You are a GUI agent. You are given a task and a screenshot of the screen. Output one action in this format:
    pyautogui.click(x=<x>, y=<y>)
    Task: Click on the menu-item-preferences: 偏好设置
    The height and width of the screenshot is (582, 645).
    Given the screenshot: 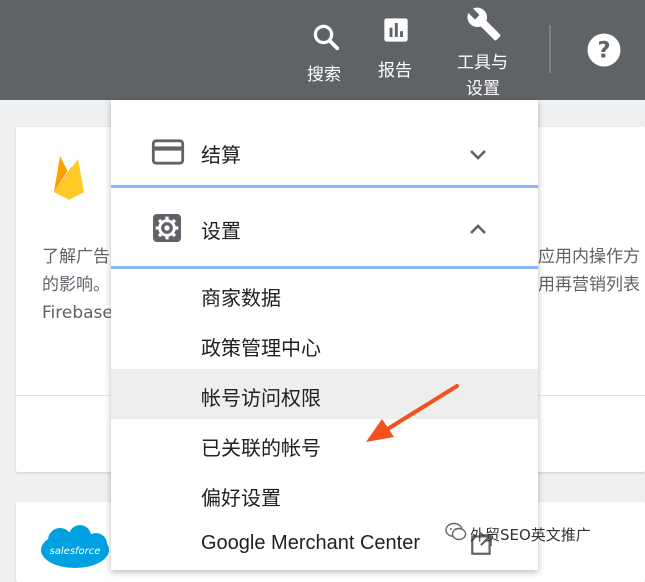 What is the action you would take?
    pyautogui.click(x=324, y=494)
    